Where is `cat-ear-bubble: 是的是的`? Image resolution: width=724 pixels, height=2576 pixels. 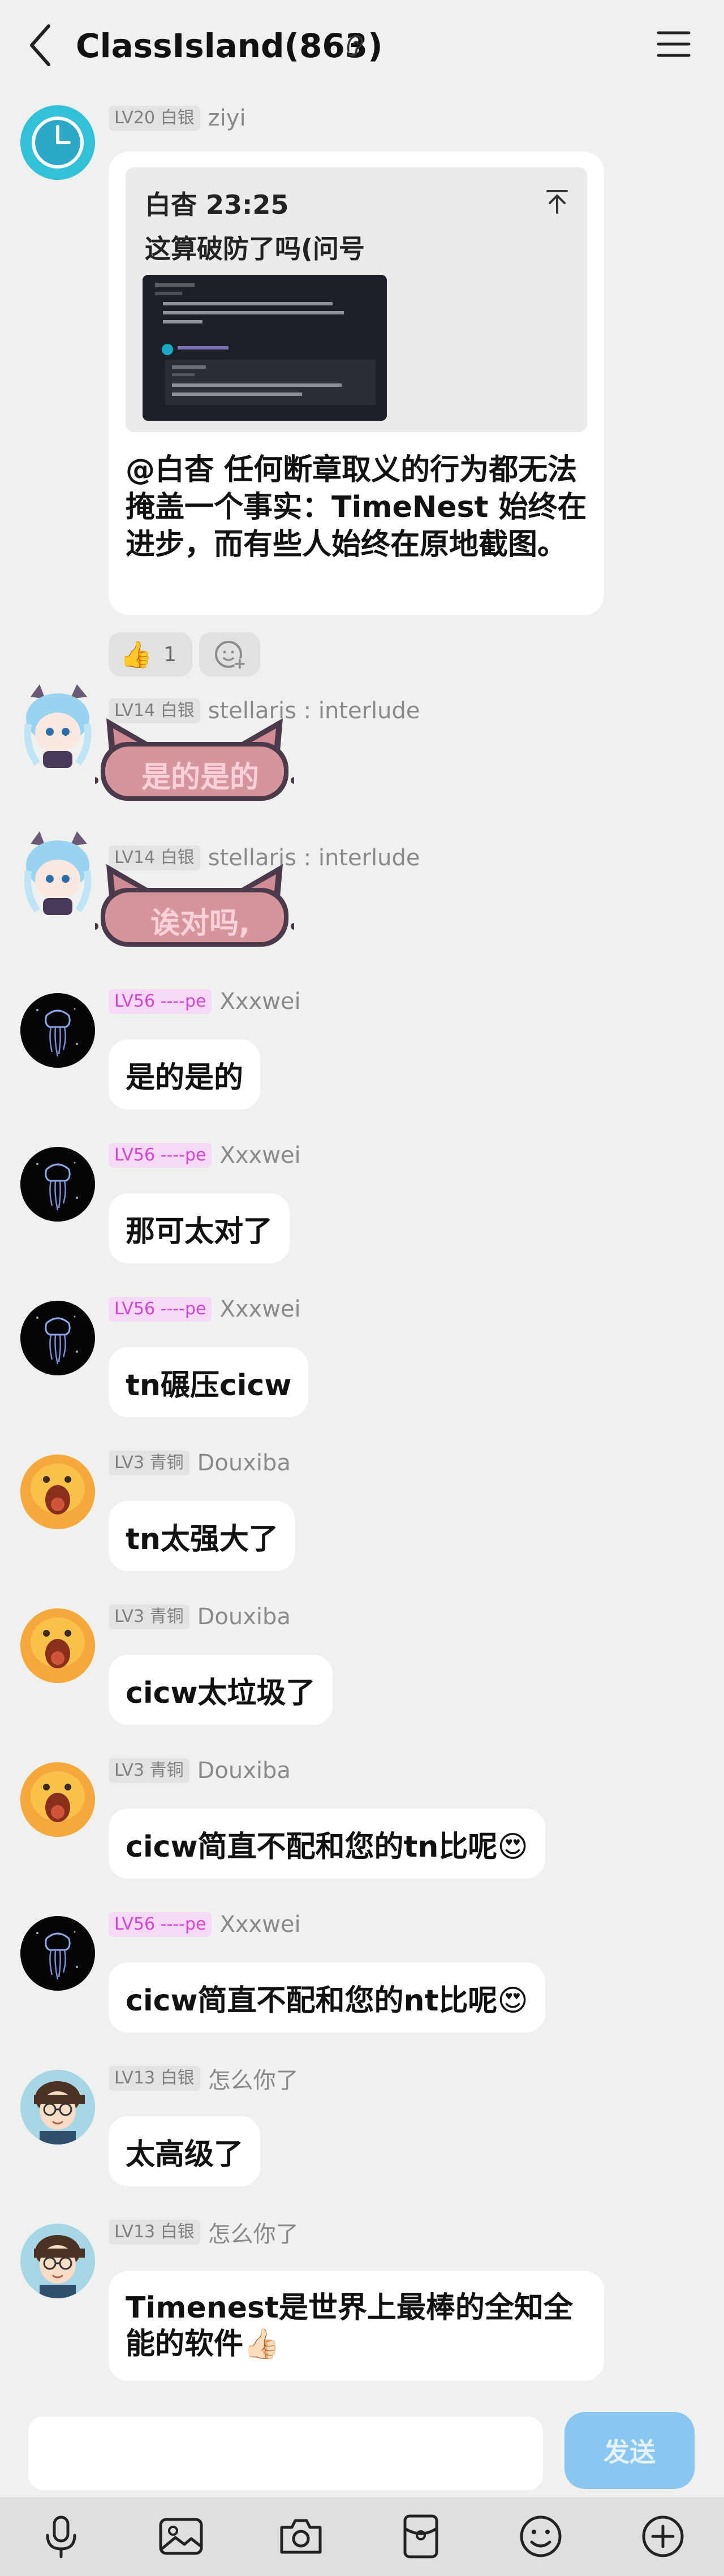 cat-ear-bubble: 是的是的 is located at coordinates (194, 763).